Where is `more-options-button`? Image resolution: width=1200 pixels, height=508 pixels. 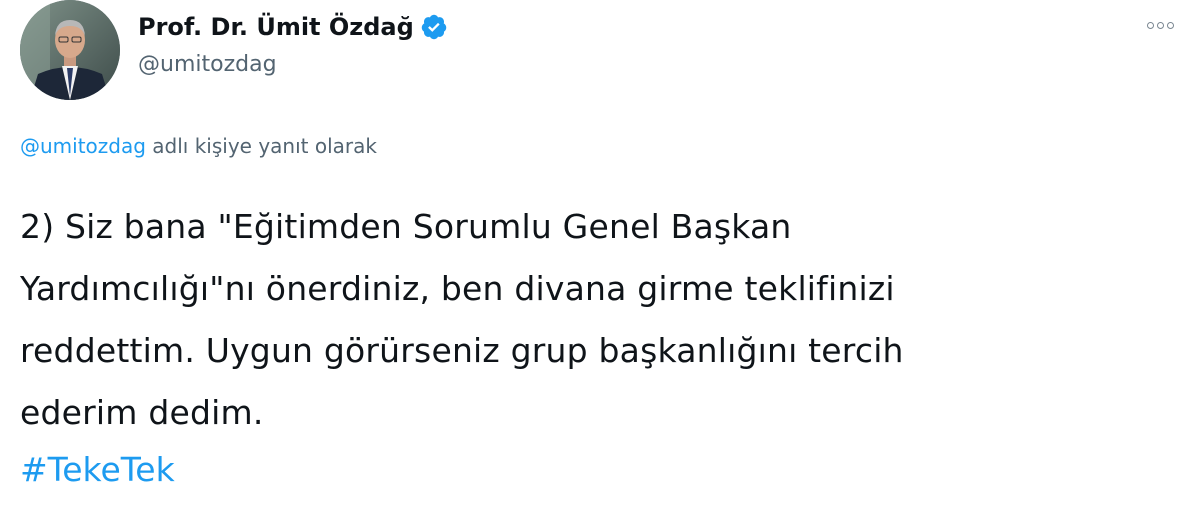
more-options-button is located at coordinates (1160, 25).